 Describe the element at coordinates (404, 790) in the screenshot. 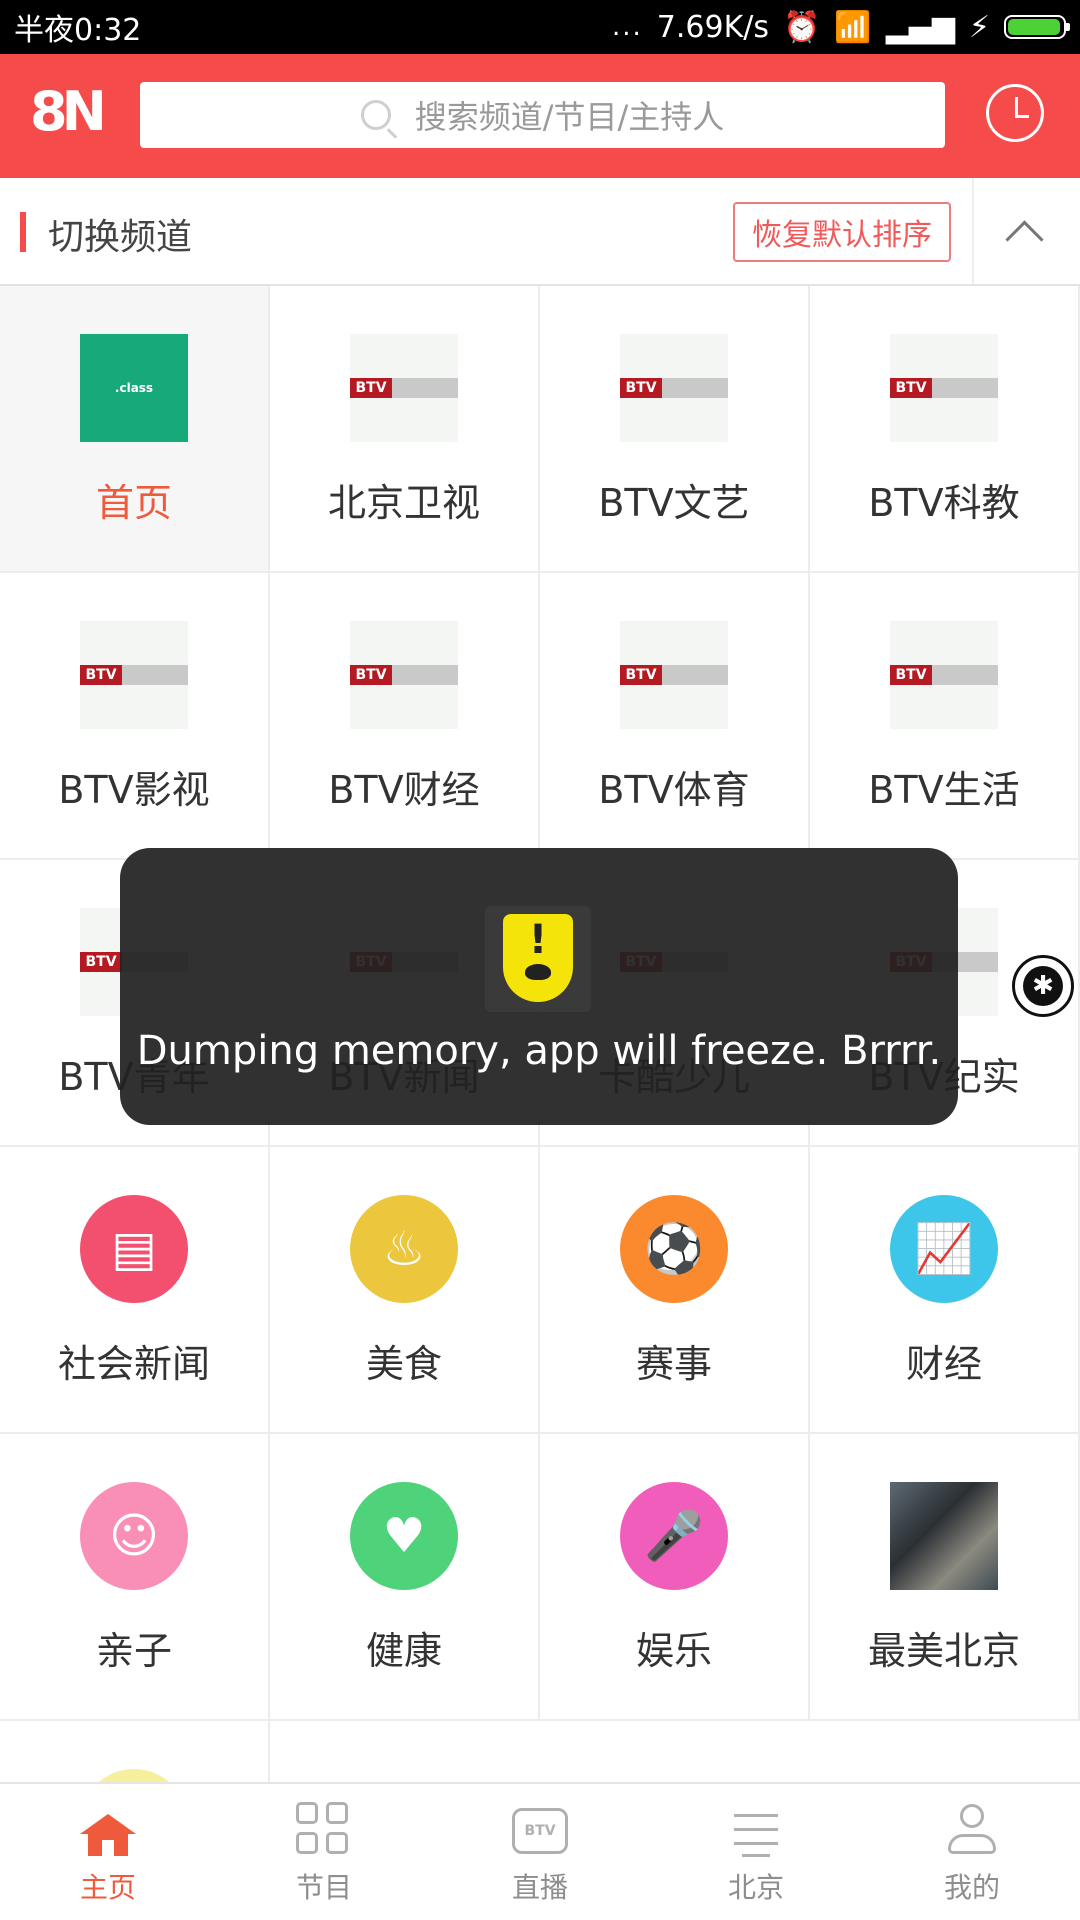

I see `channel-label: BTV财经` at that location.